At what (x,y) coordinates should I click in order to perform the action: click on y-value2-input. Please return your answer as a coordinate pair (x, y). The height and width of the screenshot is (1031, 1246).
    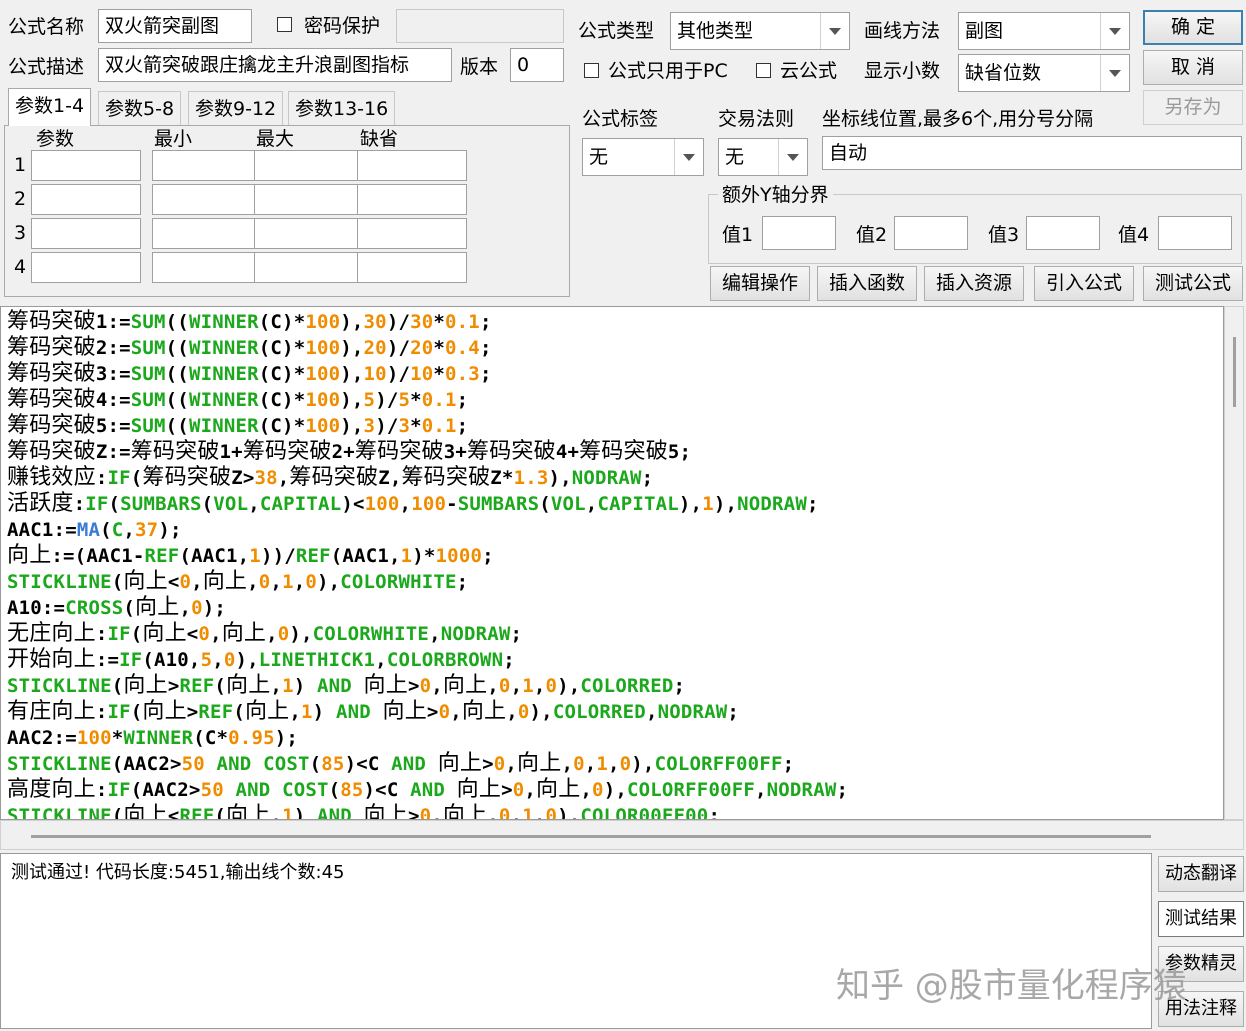
    Looking at the image, I should click on (931, 233).